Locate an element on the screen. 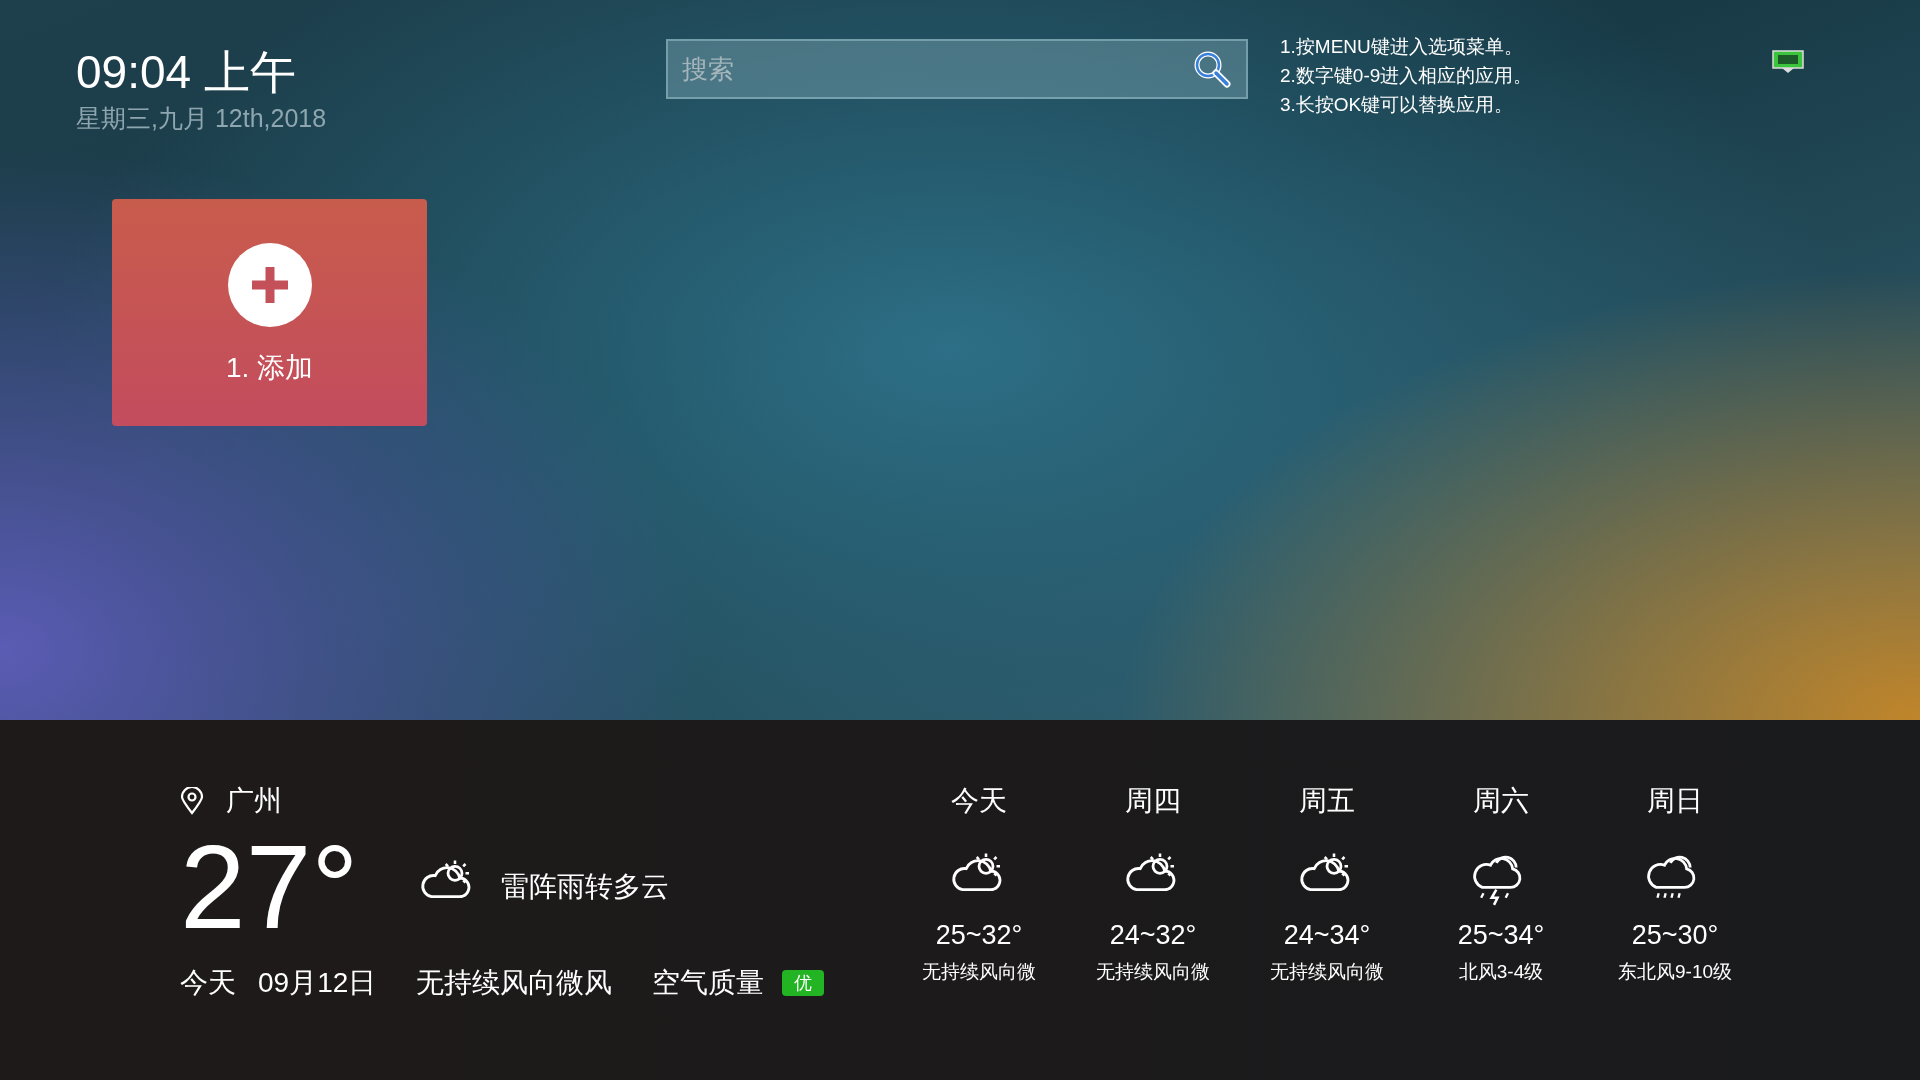 The height and width of the screenshot is (1080, 1920). forecast-wind: 东北风9-10级 is located at coordinates (1675, 972).